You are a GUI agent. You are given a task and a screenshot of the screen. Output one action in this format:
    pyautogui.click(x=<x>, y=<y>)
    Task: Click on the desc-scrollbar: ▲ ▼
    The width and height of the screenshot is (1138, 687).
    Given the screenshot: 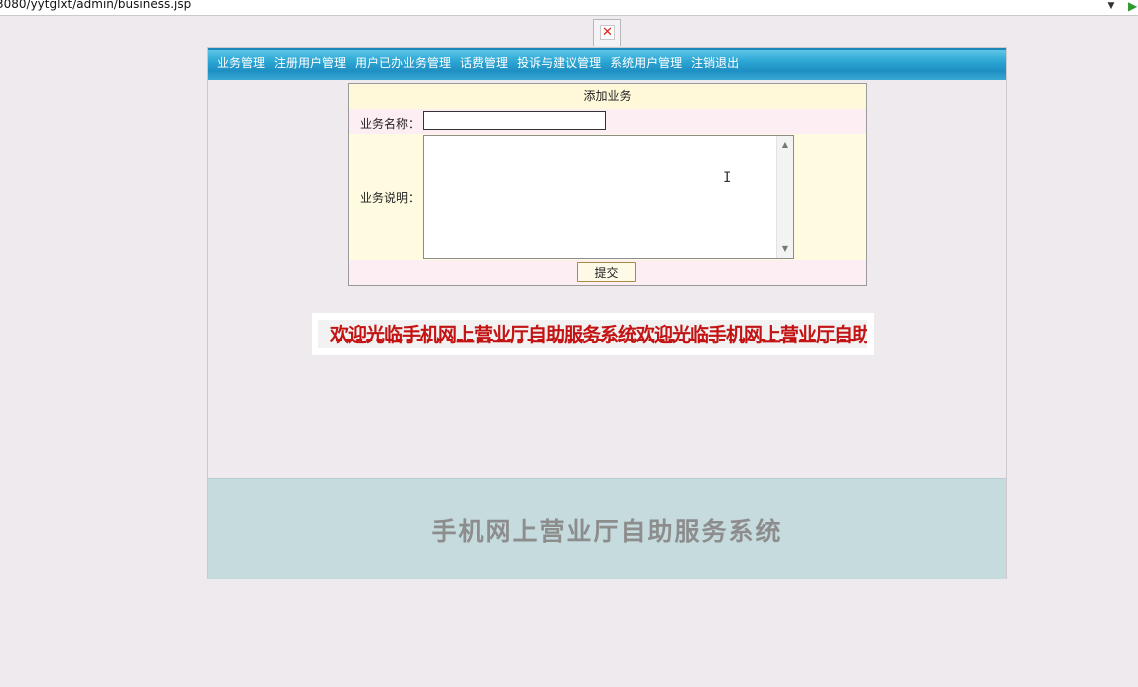 What is the action you would take?
    pyautogui.click(x=784, y=197)
    